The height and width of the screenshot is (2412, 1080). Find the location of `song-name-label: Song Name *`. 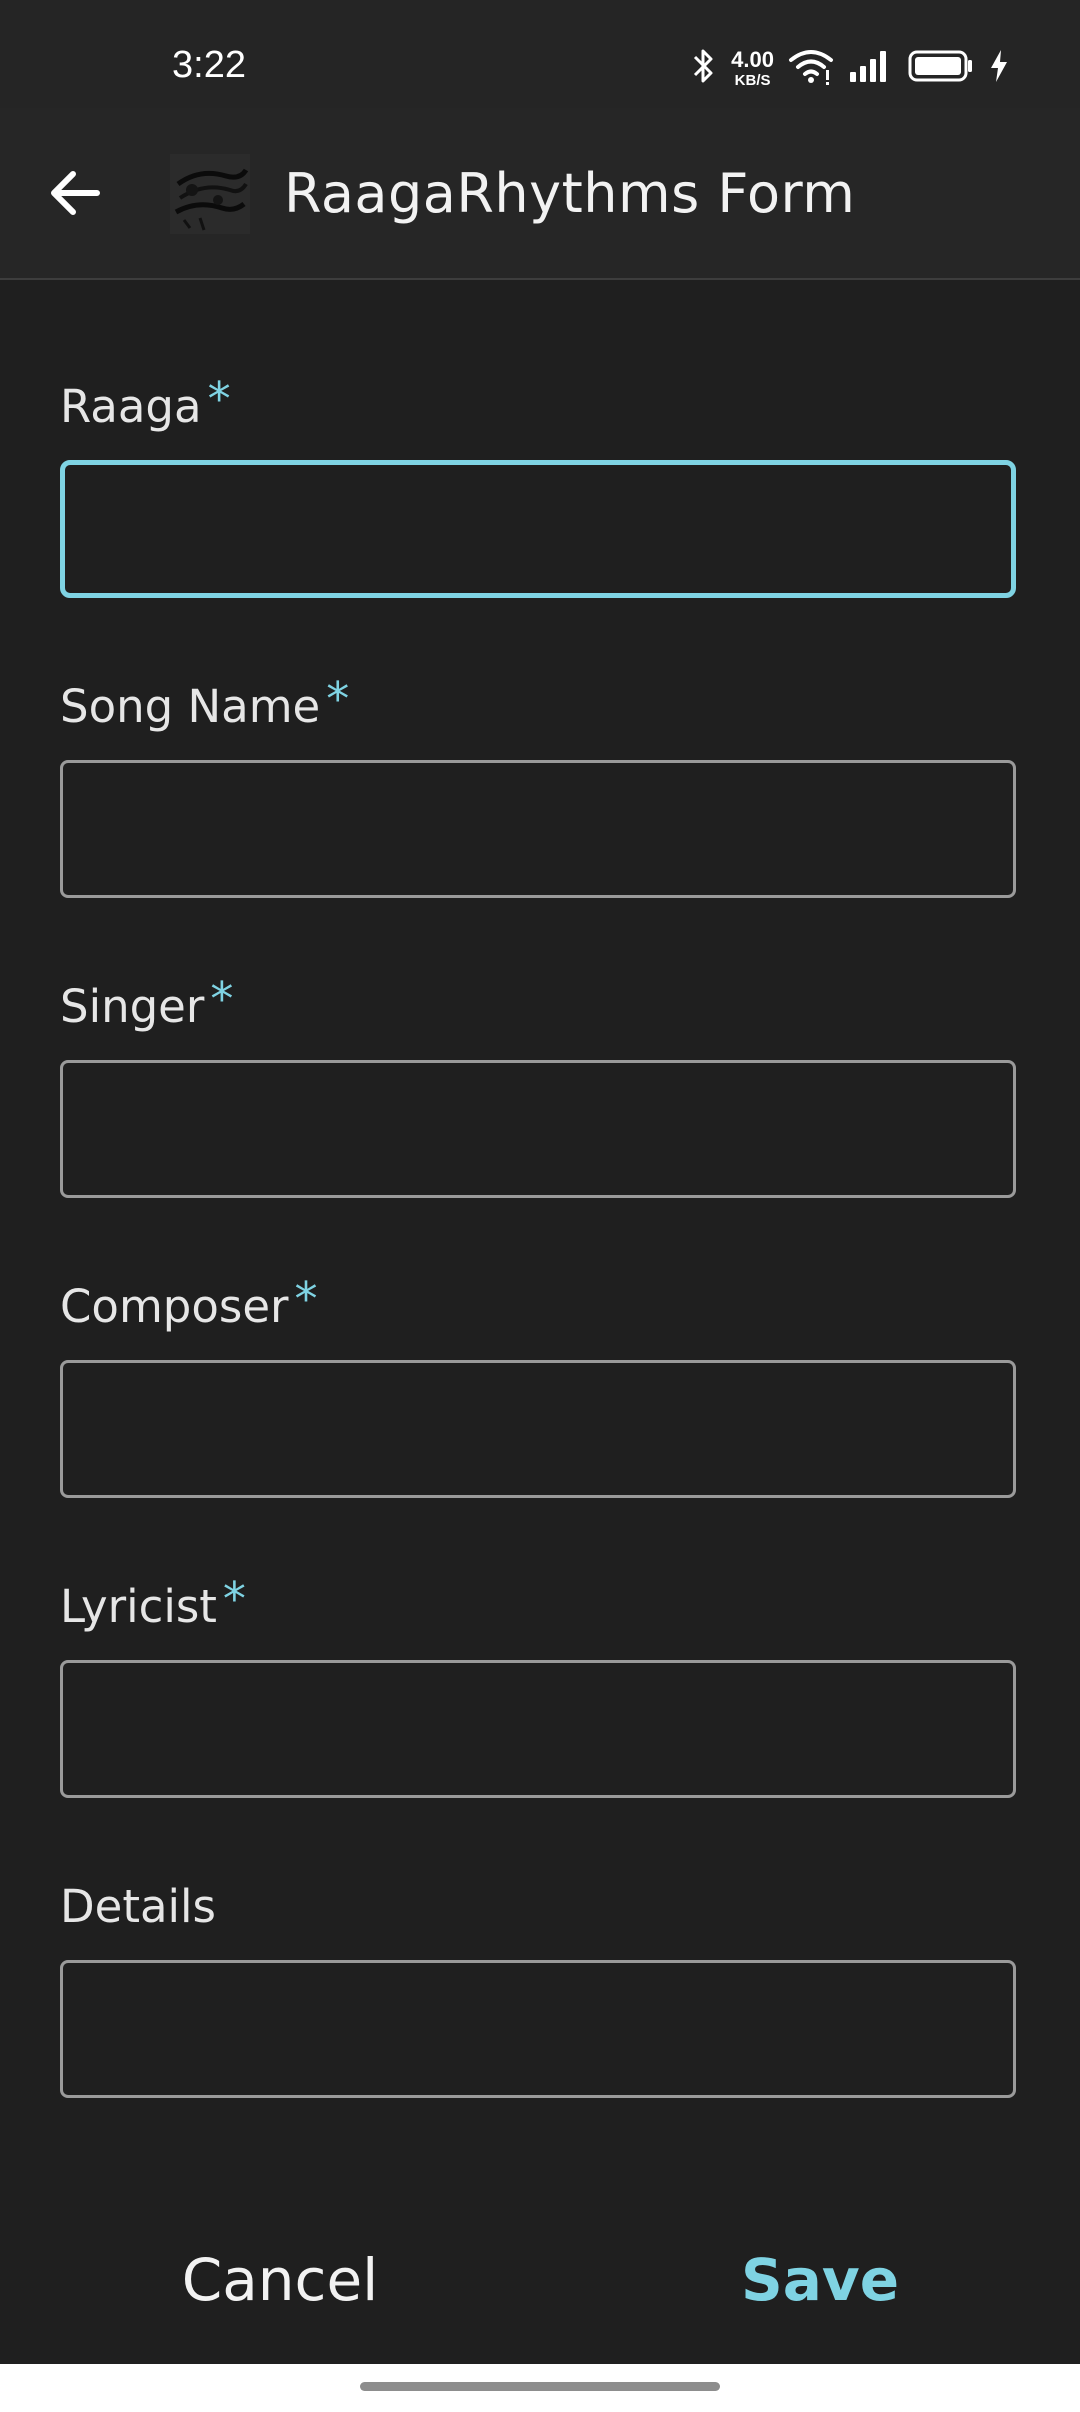

song-name-label: Song Name * is located at coordinates (540, 706).